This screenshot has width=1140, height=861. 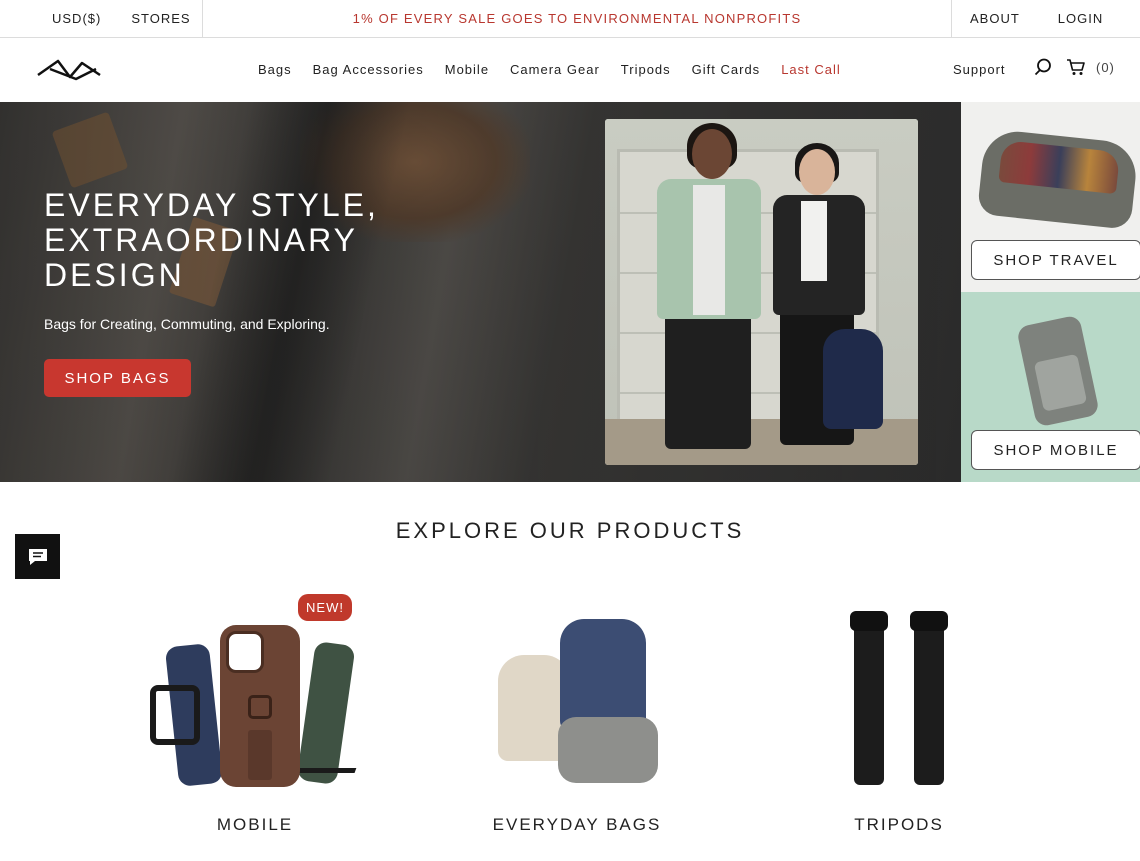 What do you see at coordinates (114, 275) in the screenshot?
I see `hero-title-line: DESIGN` at bounding box center [114, 275].